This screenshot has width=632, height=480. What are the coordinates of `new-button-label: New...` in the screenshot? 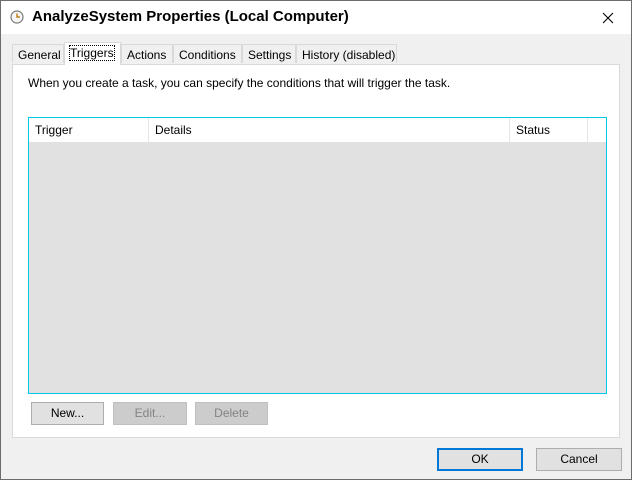 It's located at (67, 413).